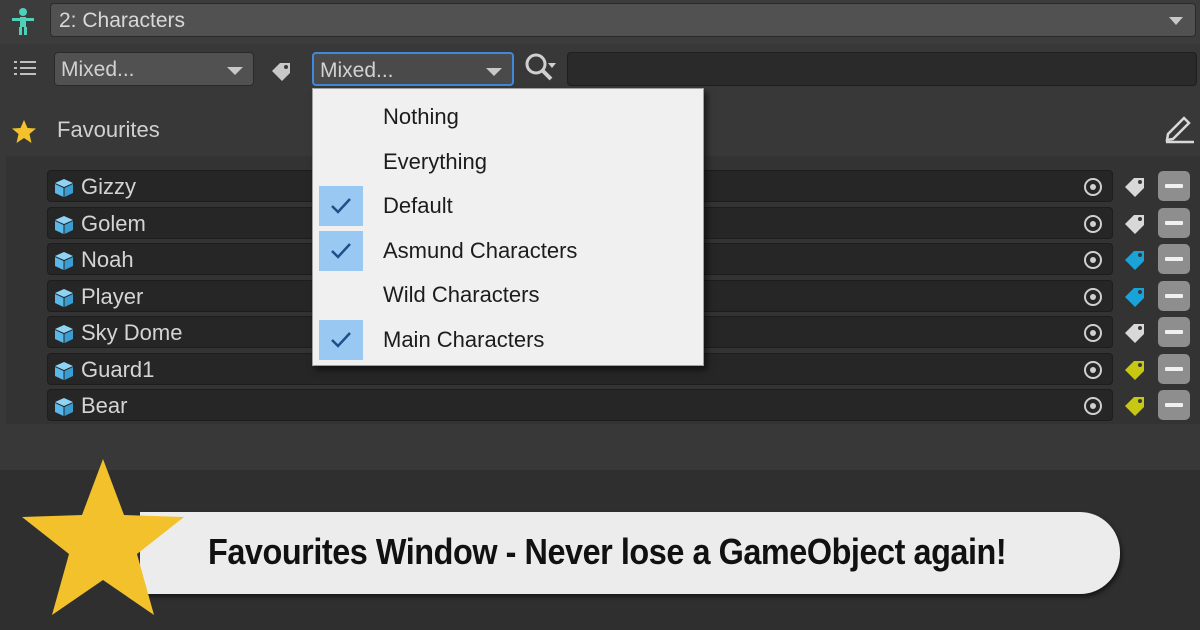 The image size is (1200, 630). What do you see at coordinates (480, 250) in the screenshot?
I see `layer-menu-item-label: Asmund Characters` at bounding box center [480, 250].